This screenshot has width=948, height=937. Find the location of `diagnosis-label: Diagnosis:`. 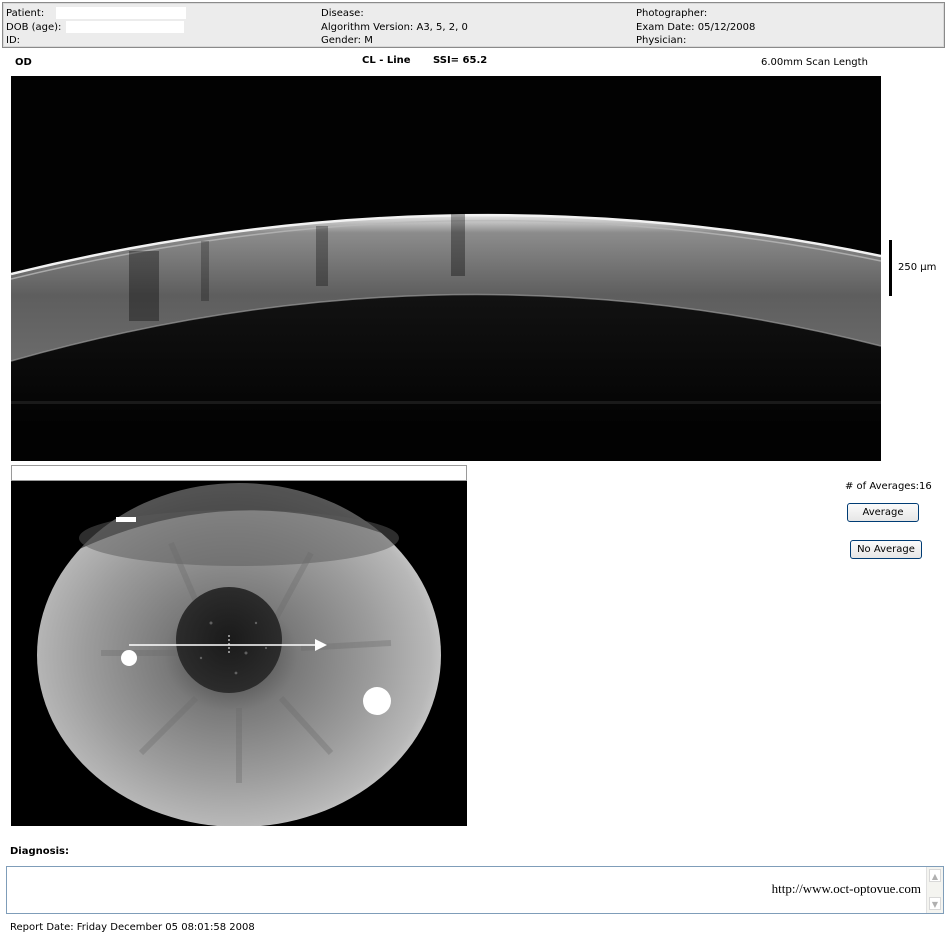

diagnosis-label: Diagnosis: is located at coordinates (39, 851).